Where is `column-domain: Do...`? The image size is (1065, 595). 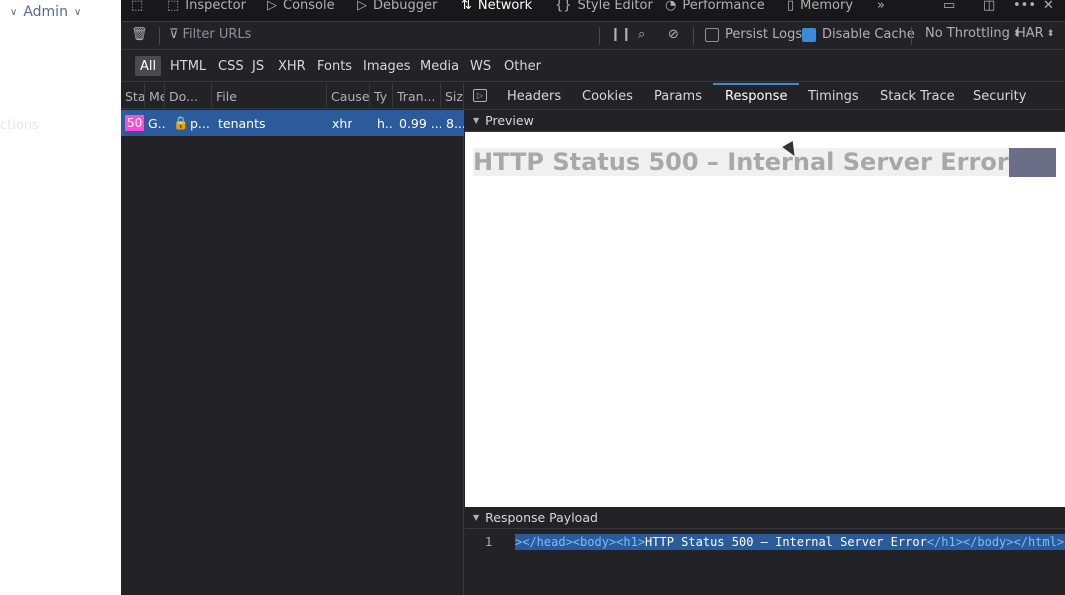
column-domain: Do... is located at coordinates (188, 96).